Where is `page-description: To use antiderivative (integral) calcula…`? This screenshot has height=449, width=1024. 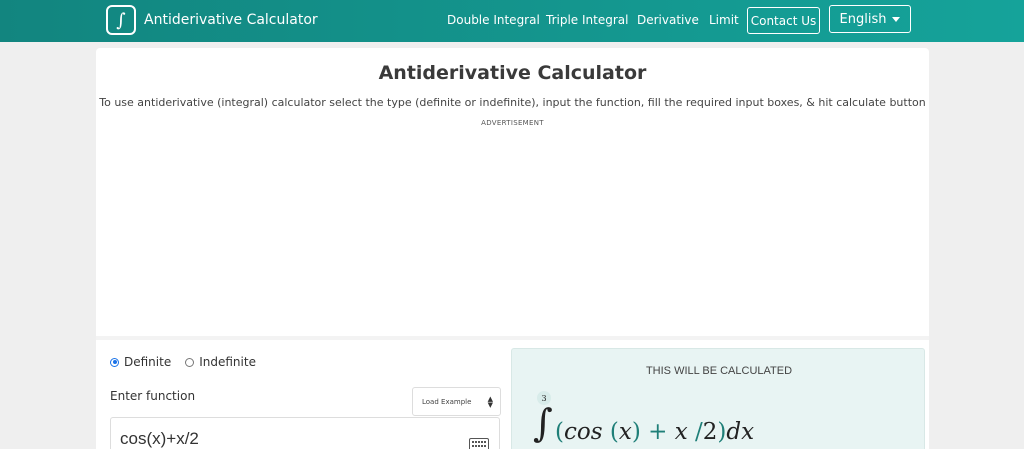
page-description: To use antiderivative (integral) calcula… is located at coordinates (512, 102).